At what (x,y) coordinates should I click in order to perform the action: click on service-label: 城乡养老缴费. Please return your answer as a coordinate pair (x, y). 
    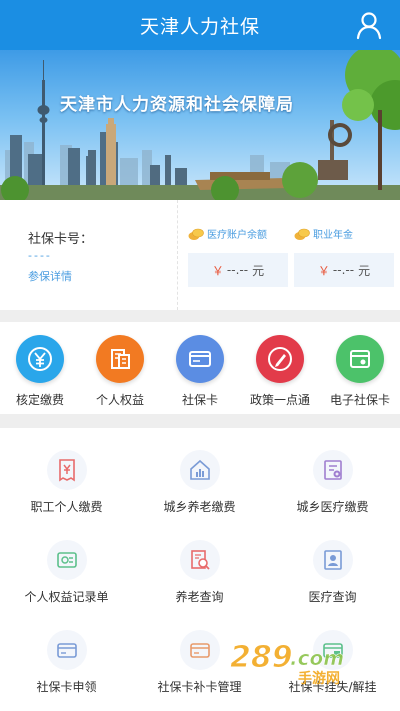
    Looking at the image, I should click on (199, 507).